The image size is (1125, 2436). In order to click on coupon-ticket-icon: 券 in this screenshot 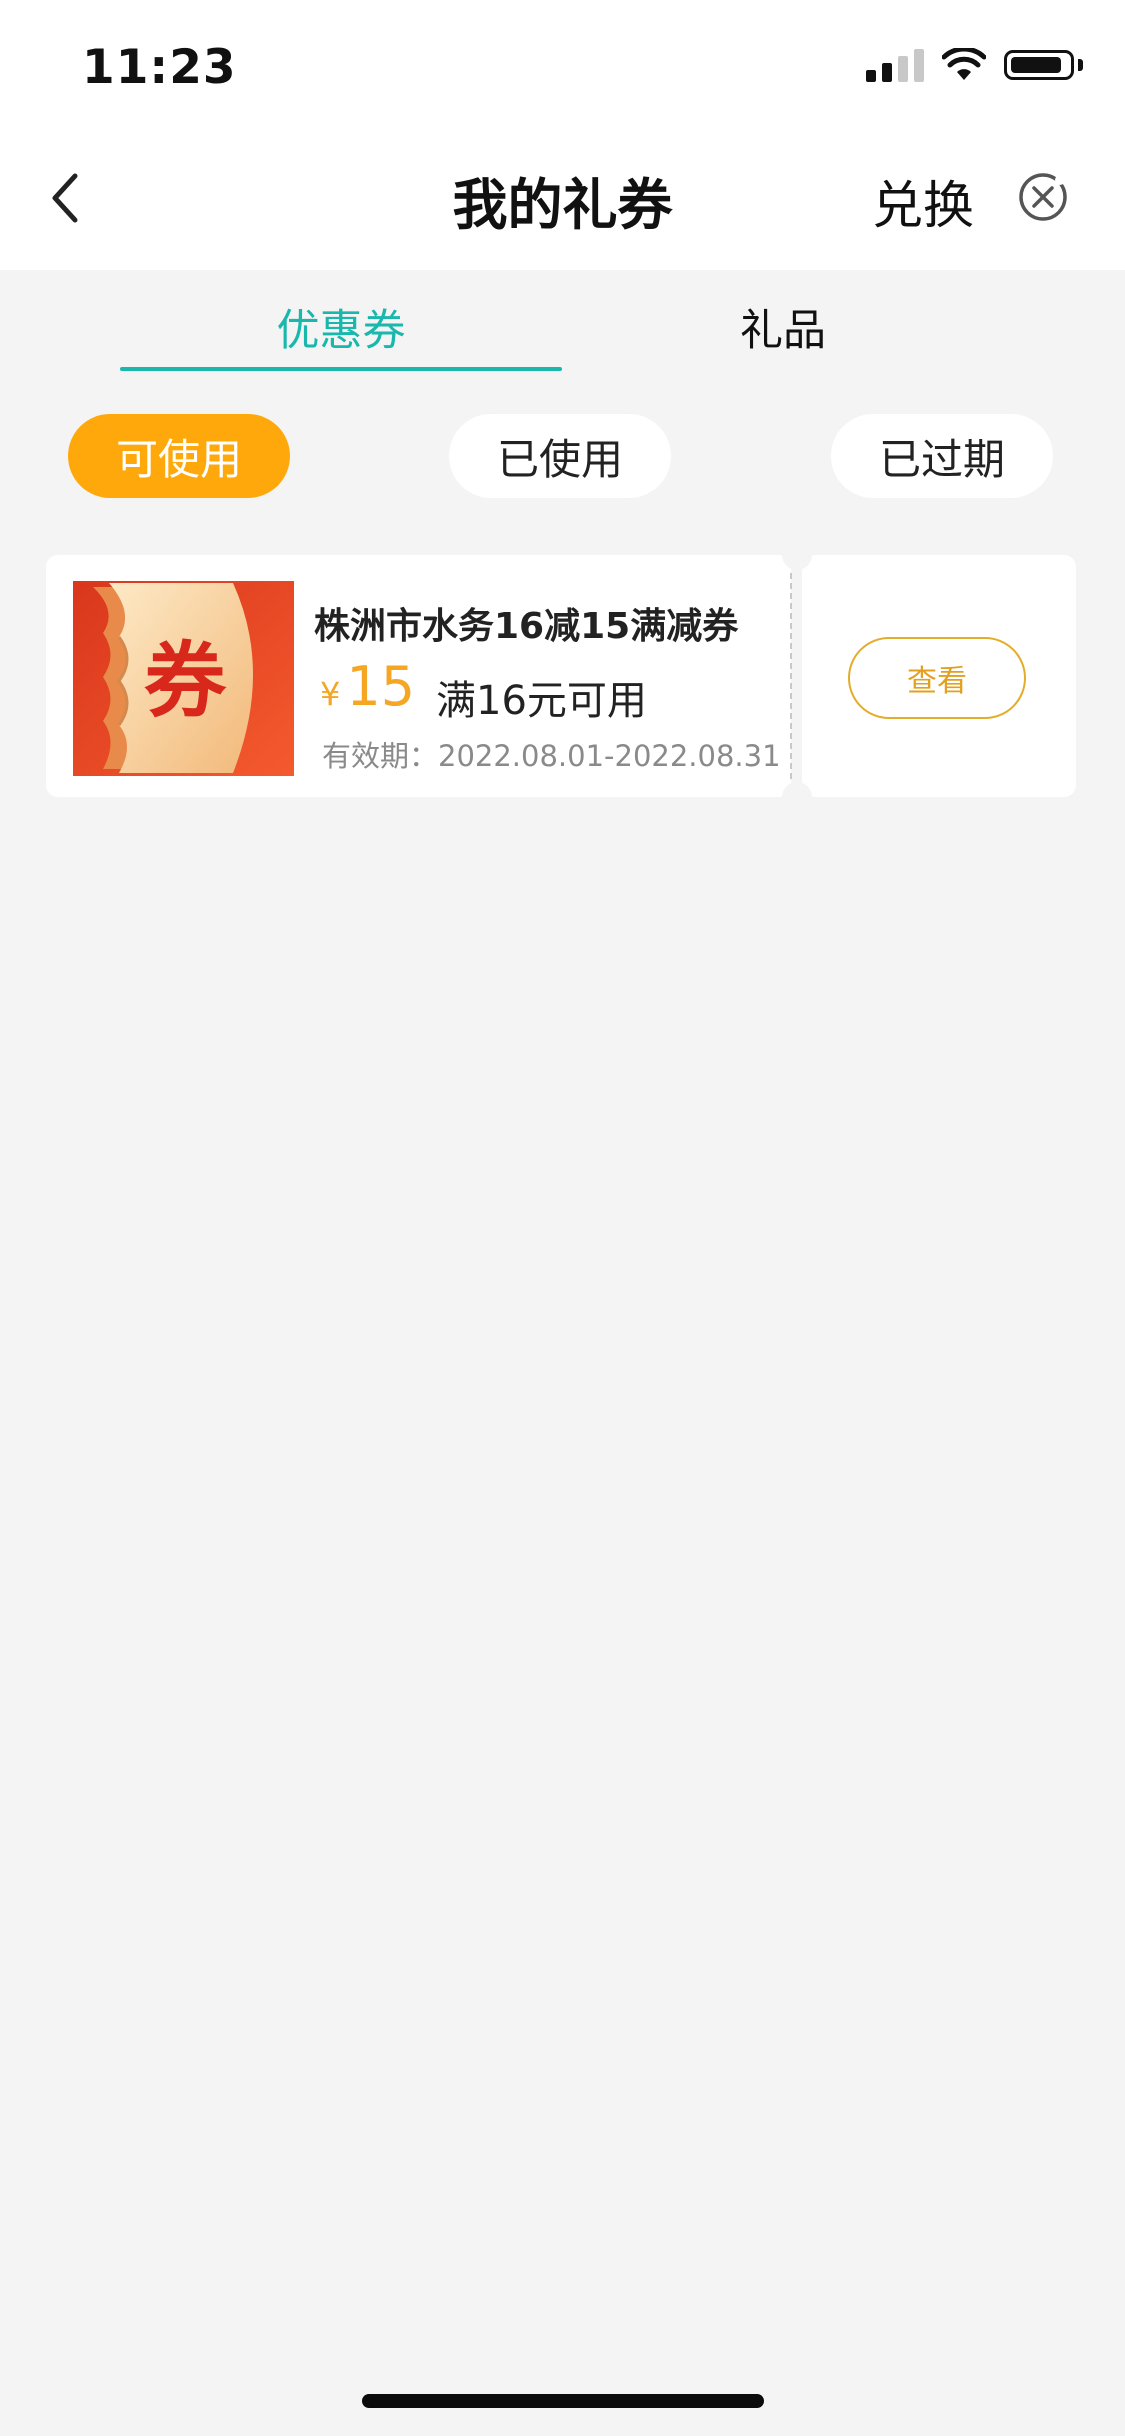, I will do `click(183, 678)`.